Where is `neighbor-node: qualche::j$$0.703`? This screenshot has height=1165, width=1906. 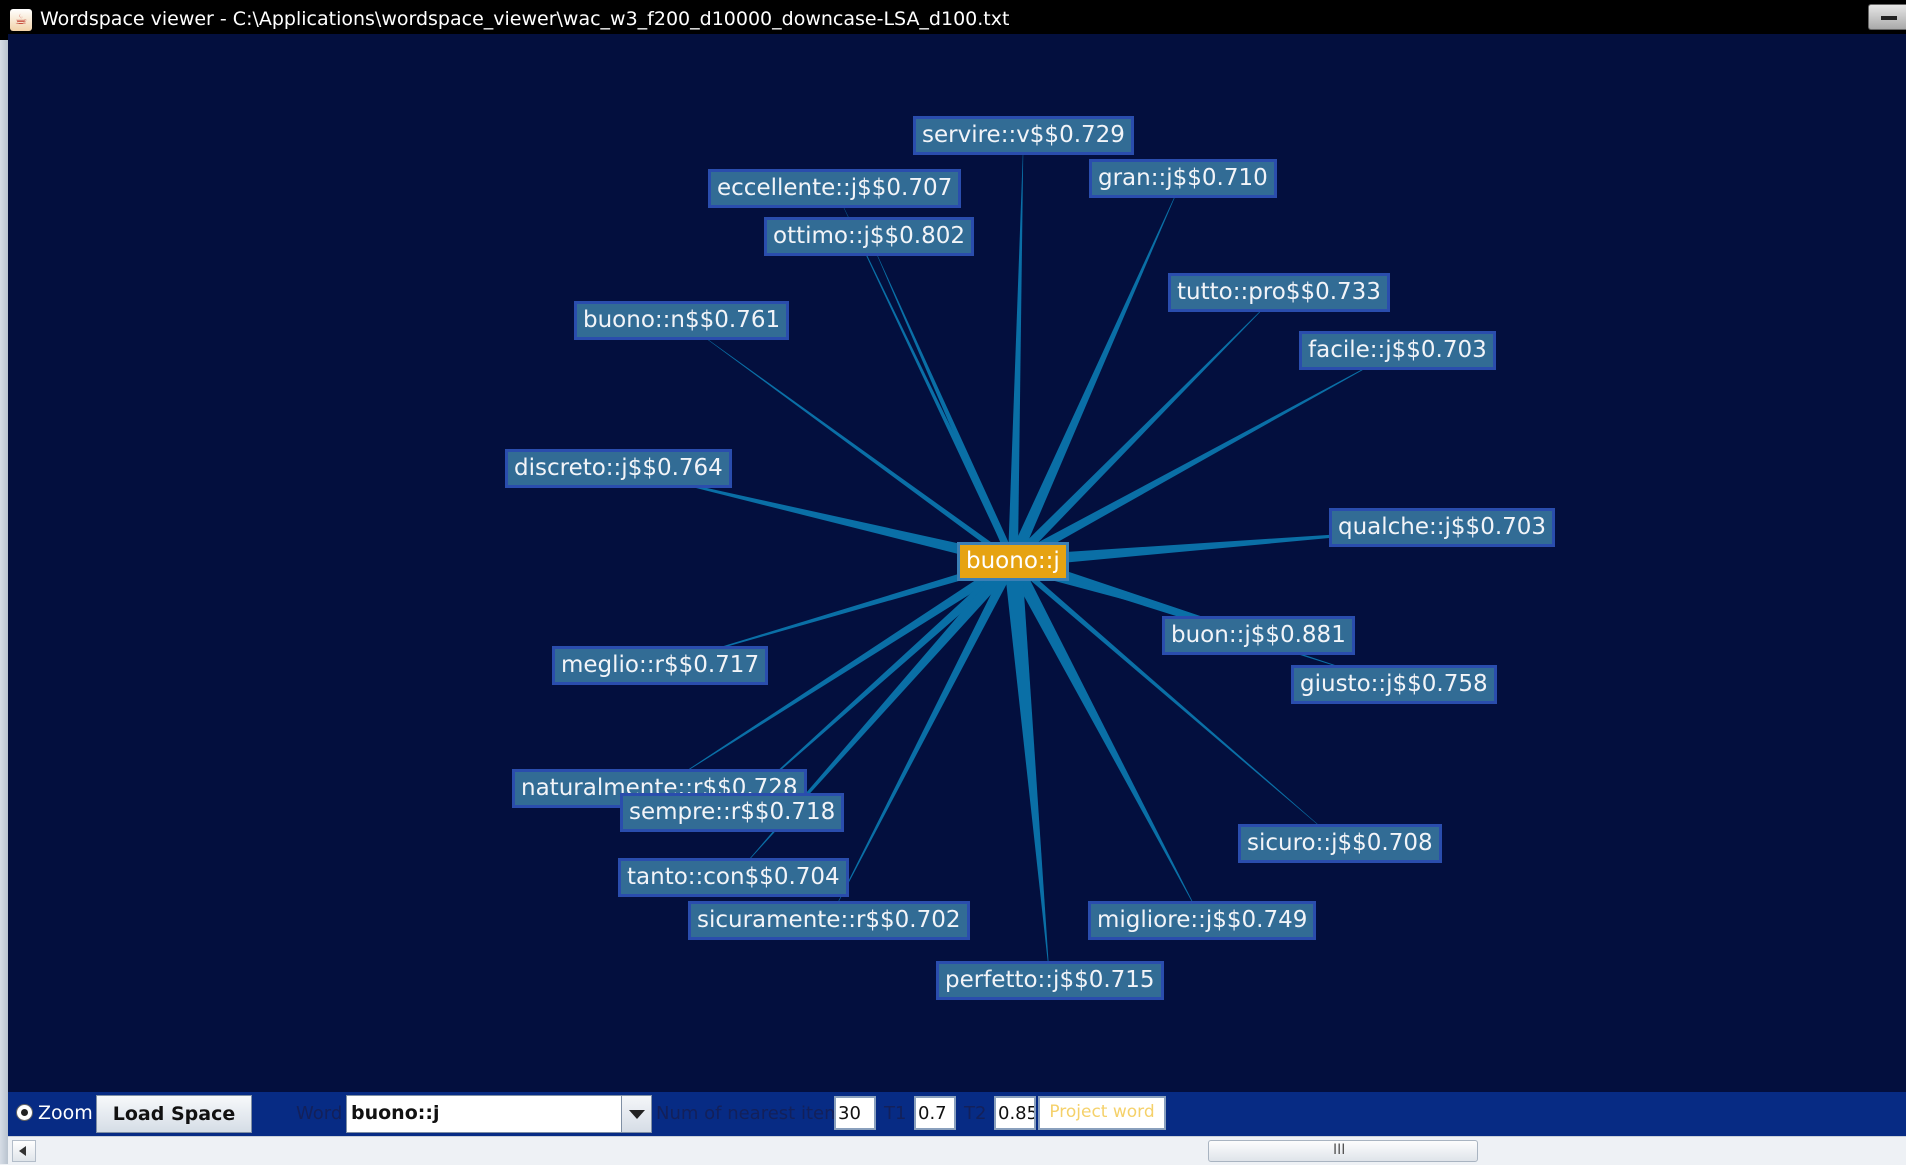 neighbor-node: qualche::j$$0.703 is located at coordinates (1442, 527).